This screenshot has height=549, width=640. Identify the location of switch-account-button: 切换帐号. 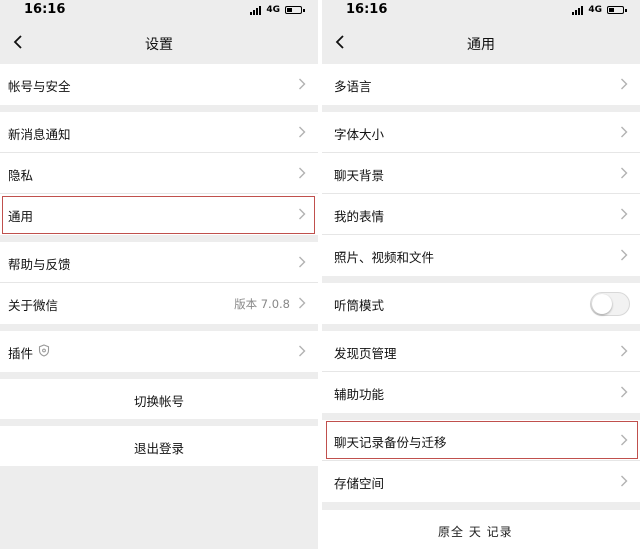
(159, 399).